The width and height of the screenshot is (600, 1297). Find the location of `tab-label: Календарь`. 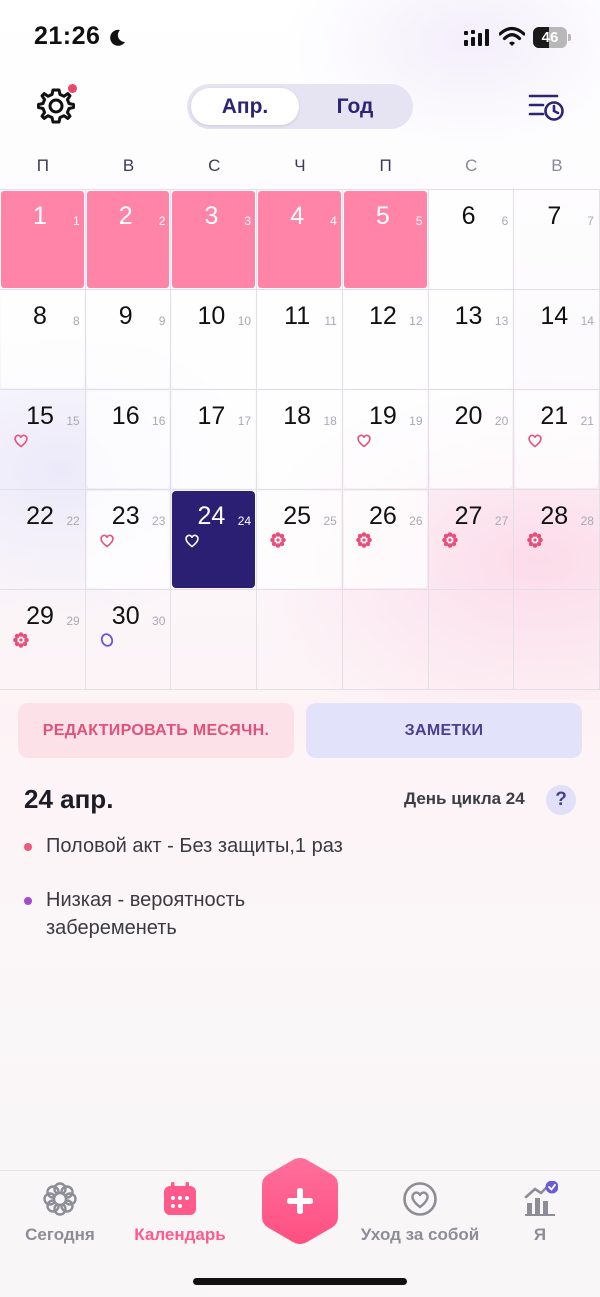

tab-label: Календарь is located at coordinates (180, 1234).